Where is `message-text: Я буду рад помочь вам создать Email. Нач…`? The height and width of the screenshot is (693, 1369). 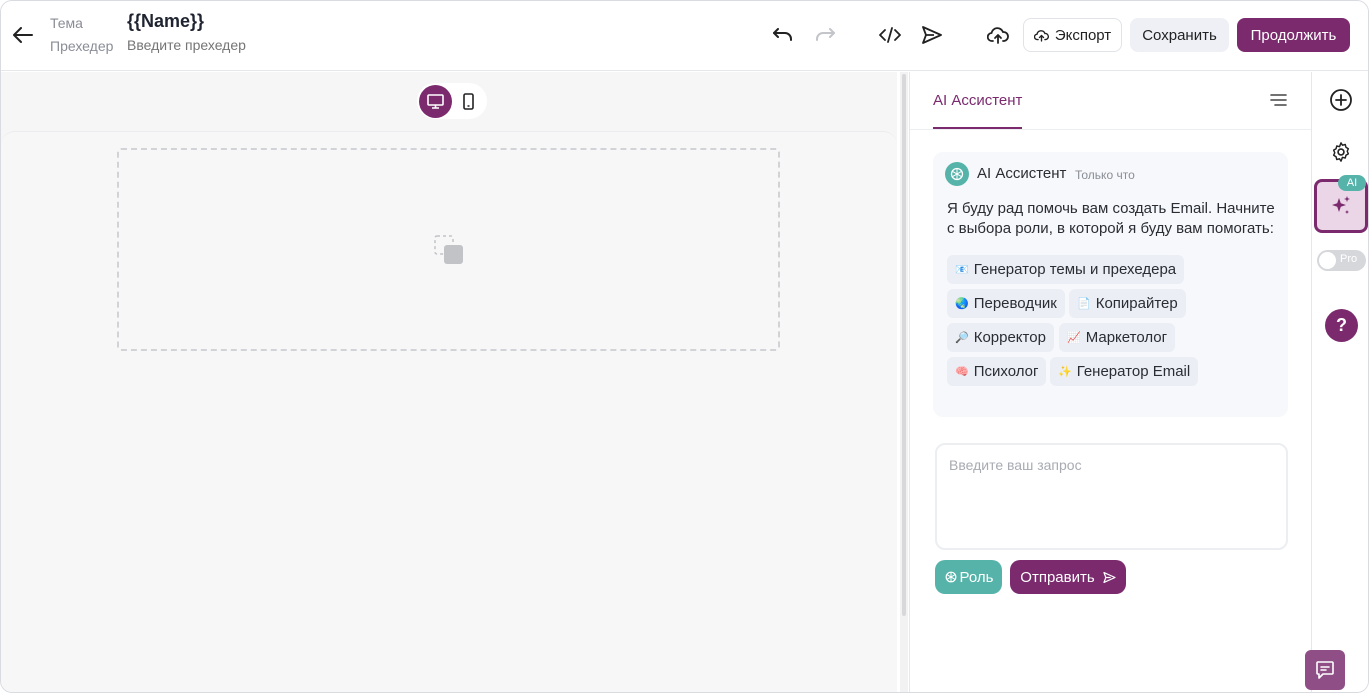
message-text: Я буду рад помочь вам создать Email. Нач… is located at coordinates (1111, 218).